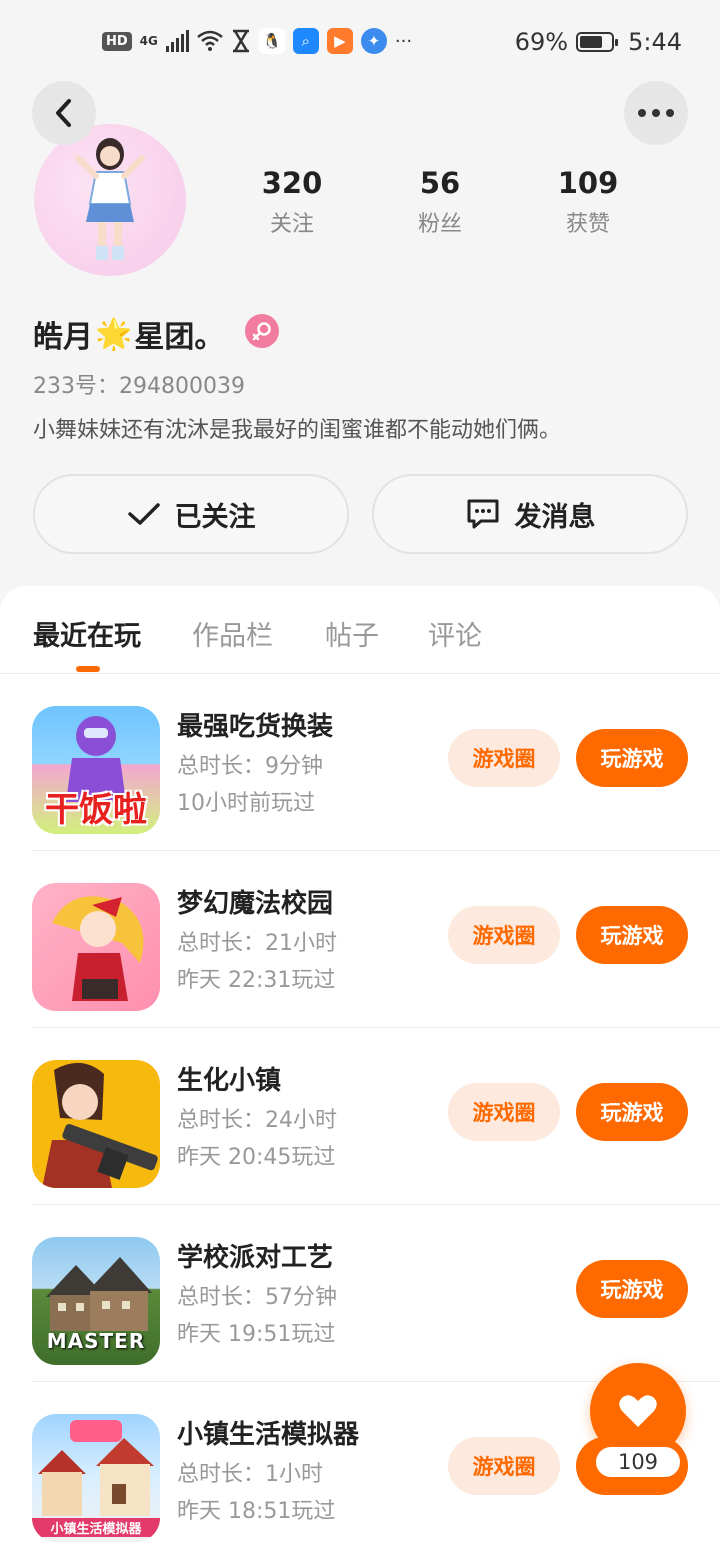  I want to click on more-notifications-icon: ···, so click(403, 41).